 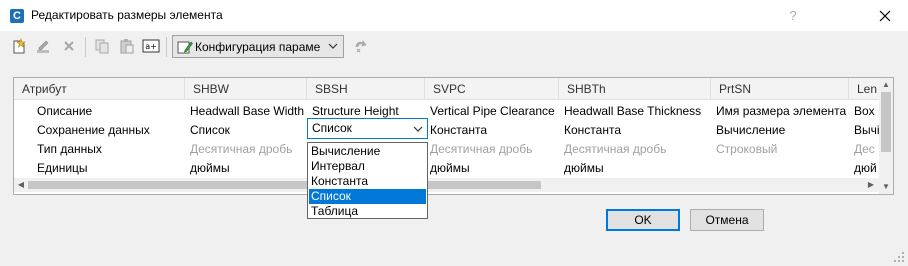 What do you see at coordinates (367, 151) in the screenshot?
I see `dropdown-option: Вычисление` at bounding box center [367, 151].